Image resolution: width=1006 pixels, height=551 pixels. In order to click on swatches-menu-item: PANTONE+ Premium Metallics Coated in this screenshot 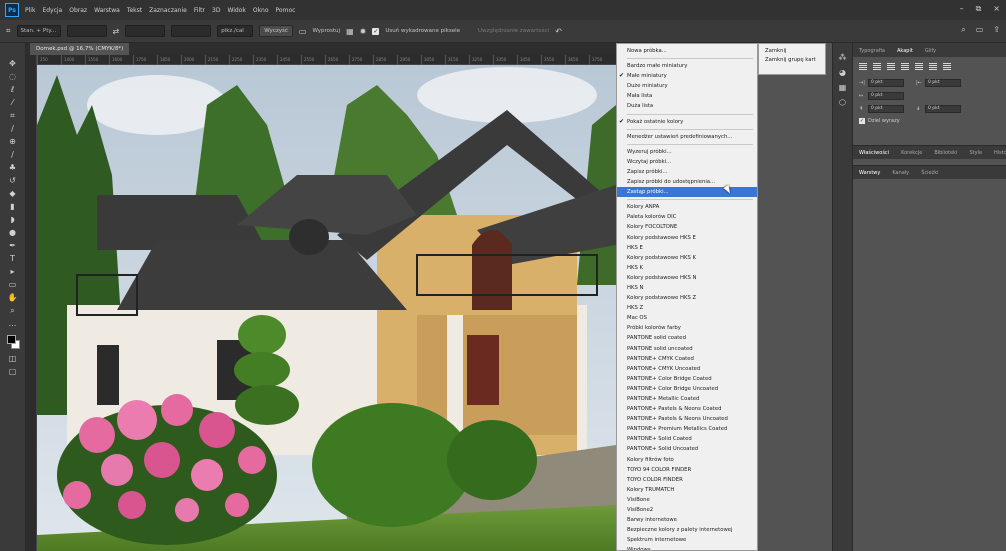, I will do `click(687, 429)`.